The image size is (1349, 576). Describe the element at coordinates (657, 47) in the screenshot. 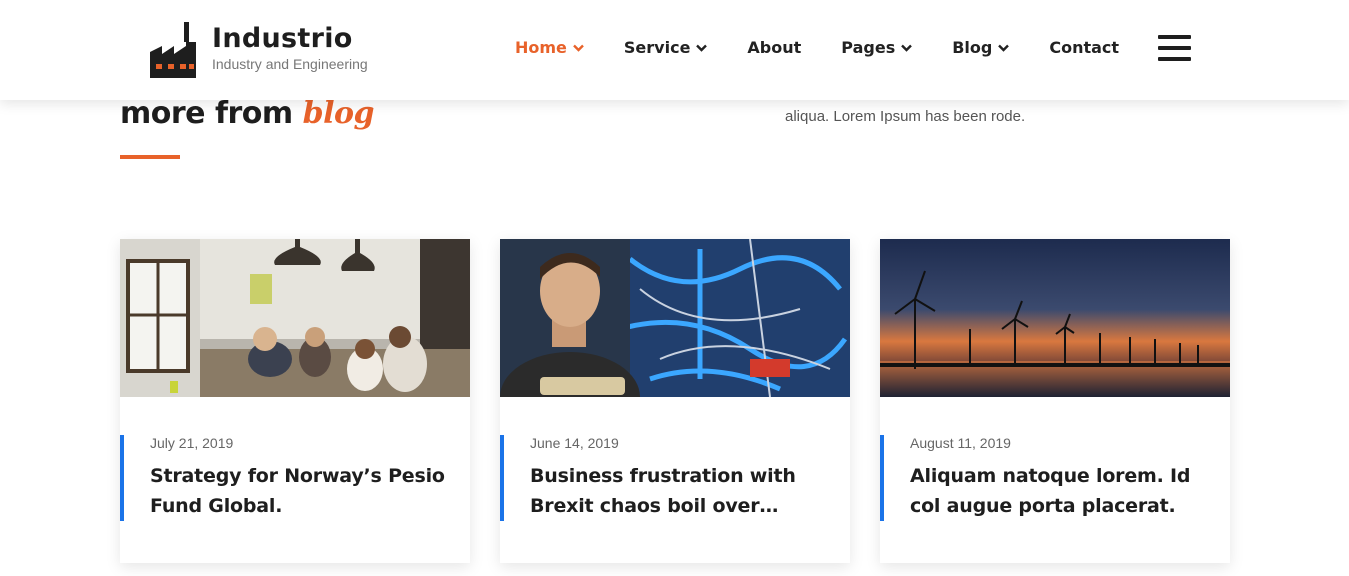

I see `nav-service-label: Service` at that location.